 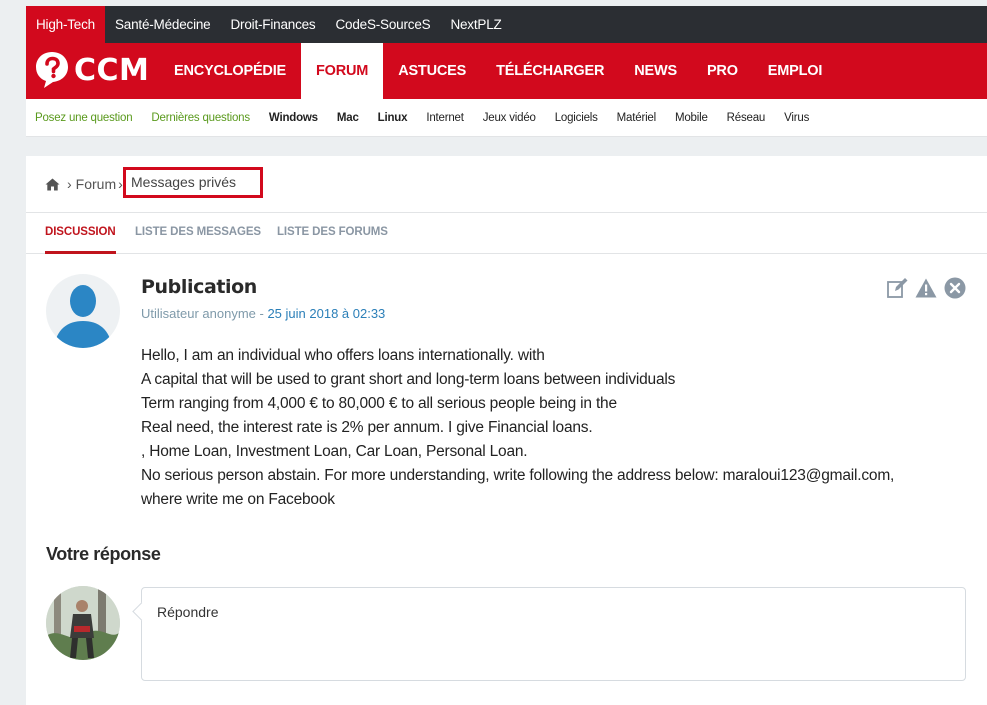 I want to click on close-icon, so click(x=955, y=288).